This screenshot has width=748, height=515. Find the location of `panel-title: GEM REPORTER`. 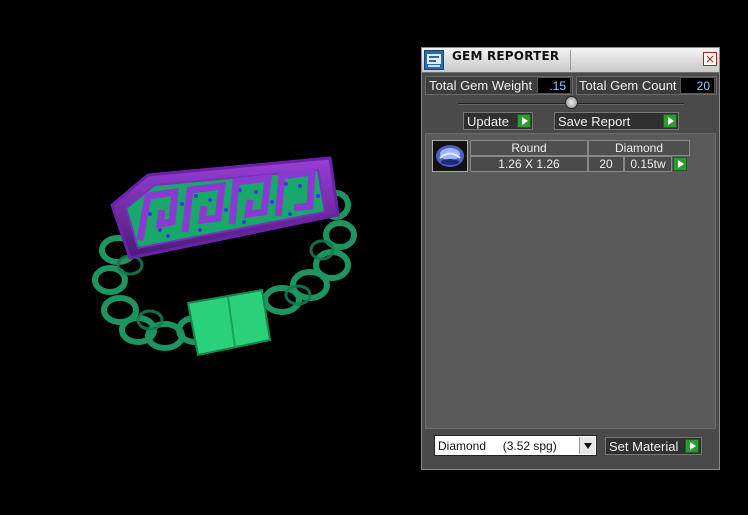

panel-title: GEM REPORTER is located at coordinates (506, 56).